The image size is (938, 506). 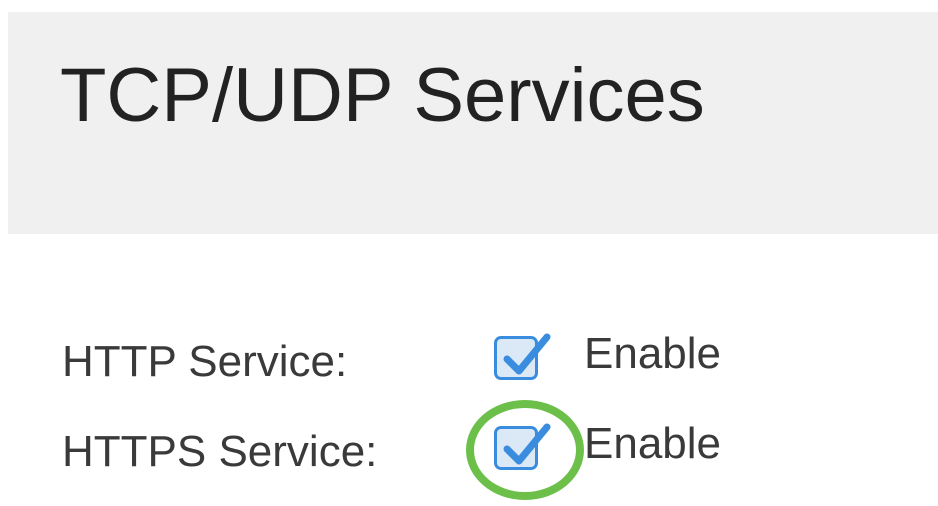 I want to click on http-service-label: HTTP Service:, so click(x=205, y=361).